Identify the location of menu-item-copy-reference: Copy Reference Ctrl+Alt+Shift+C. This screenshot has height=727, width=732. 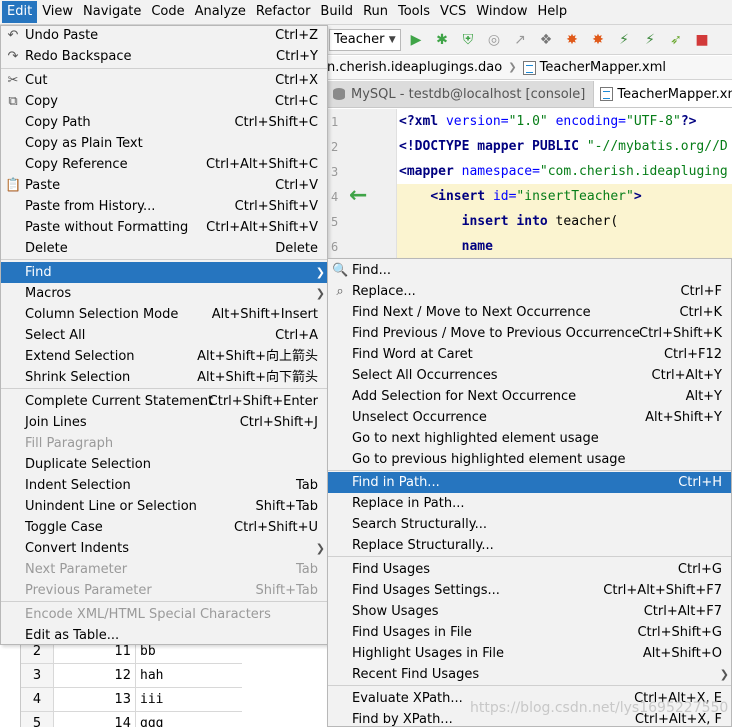
(164, 164).